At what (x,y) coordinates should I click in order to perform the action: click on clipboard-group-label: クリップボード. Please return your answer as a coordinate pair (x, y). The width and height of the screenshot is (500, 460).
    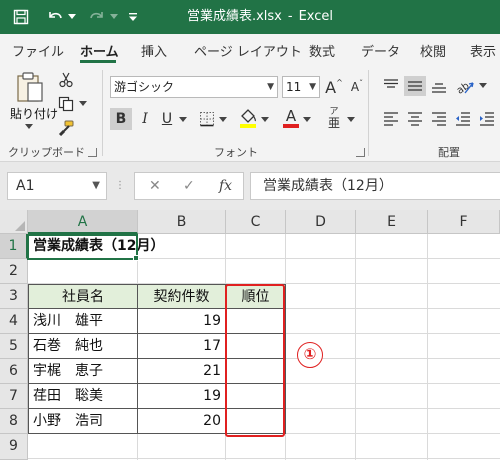
    Looking at the image, I should click on (46, 152).